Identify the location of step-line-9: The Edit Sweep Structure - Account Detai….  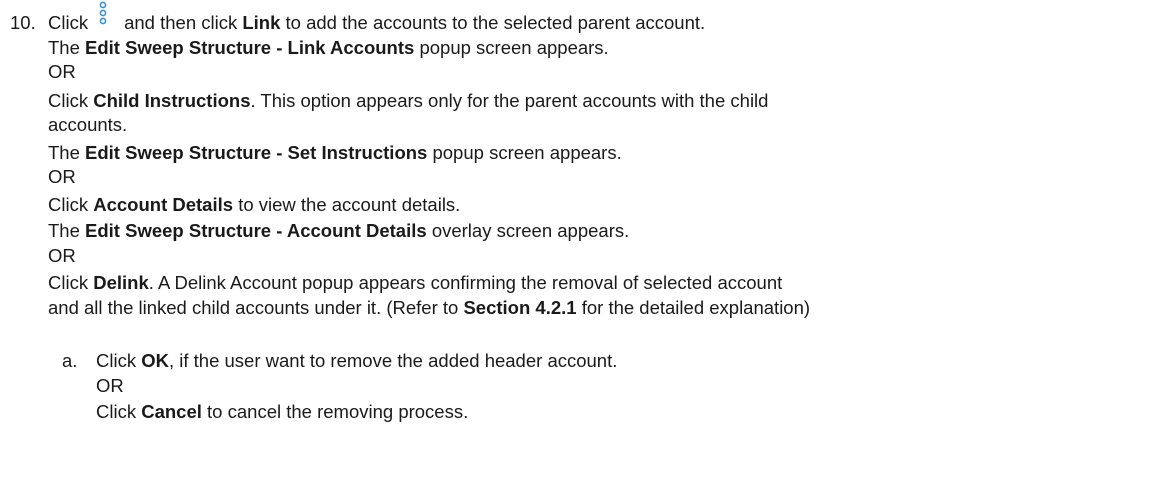
(338, 231).